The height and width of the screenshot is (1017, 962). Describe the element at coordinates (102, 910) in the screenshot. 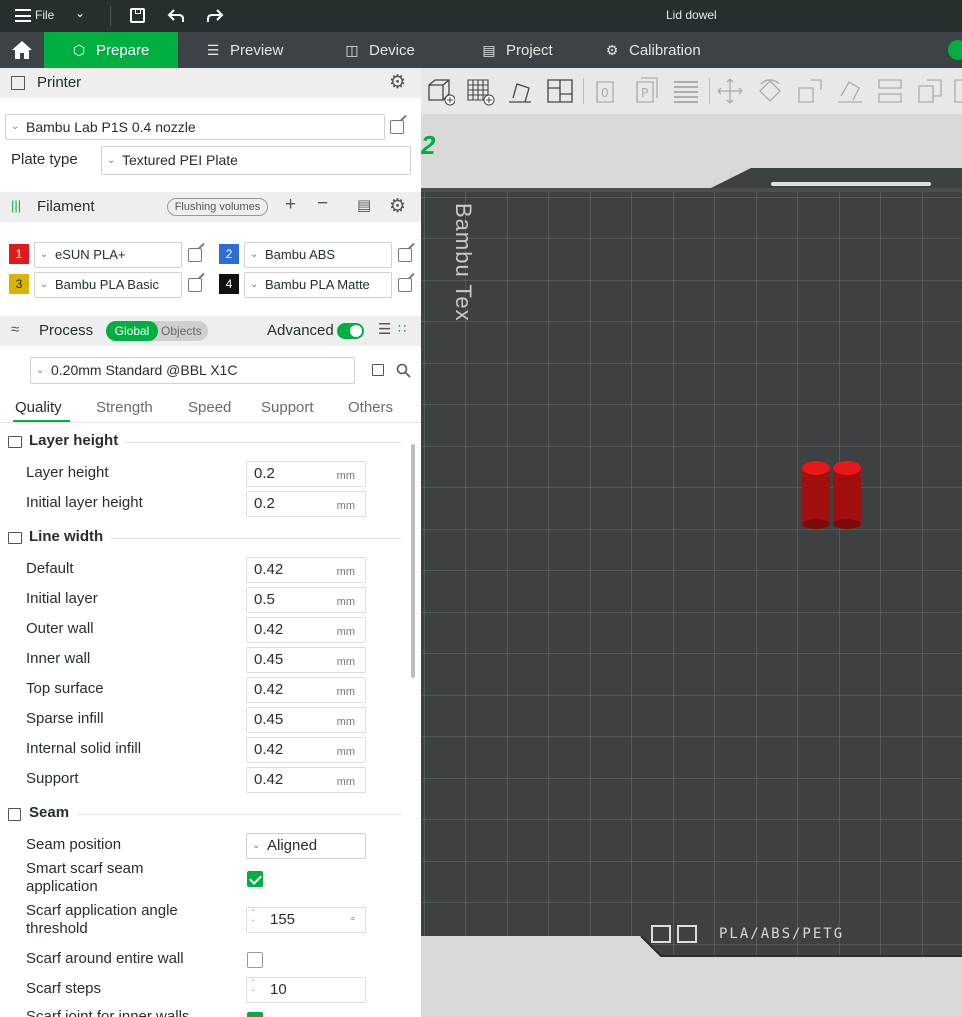

I see `setting-label: Scarf application angle` at that location.